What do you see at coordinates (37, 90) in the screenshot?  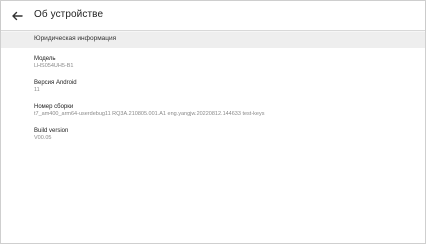 I see `item-value: 11` at bounding box center [37, 90].